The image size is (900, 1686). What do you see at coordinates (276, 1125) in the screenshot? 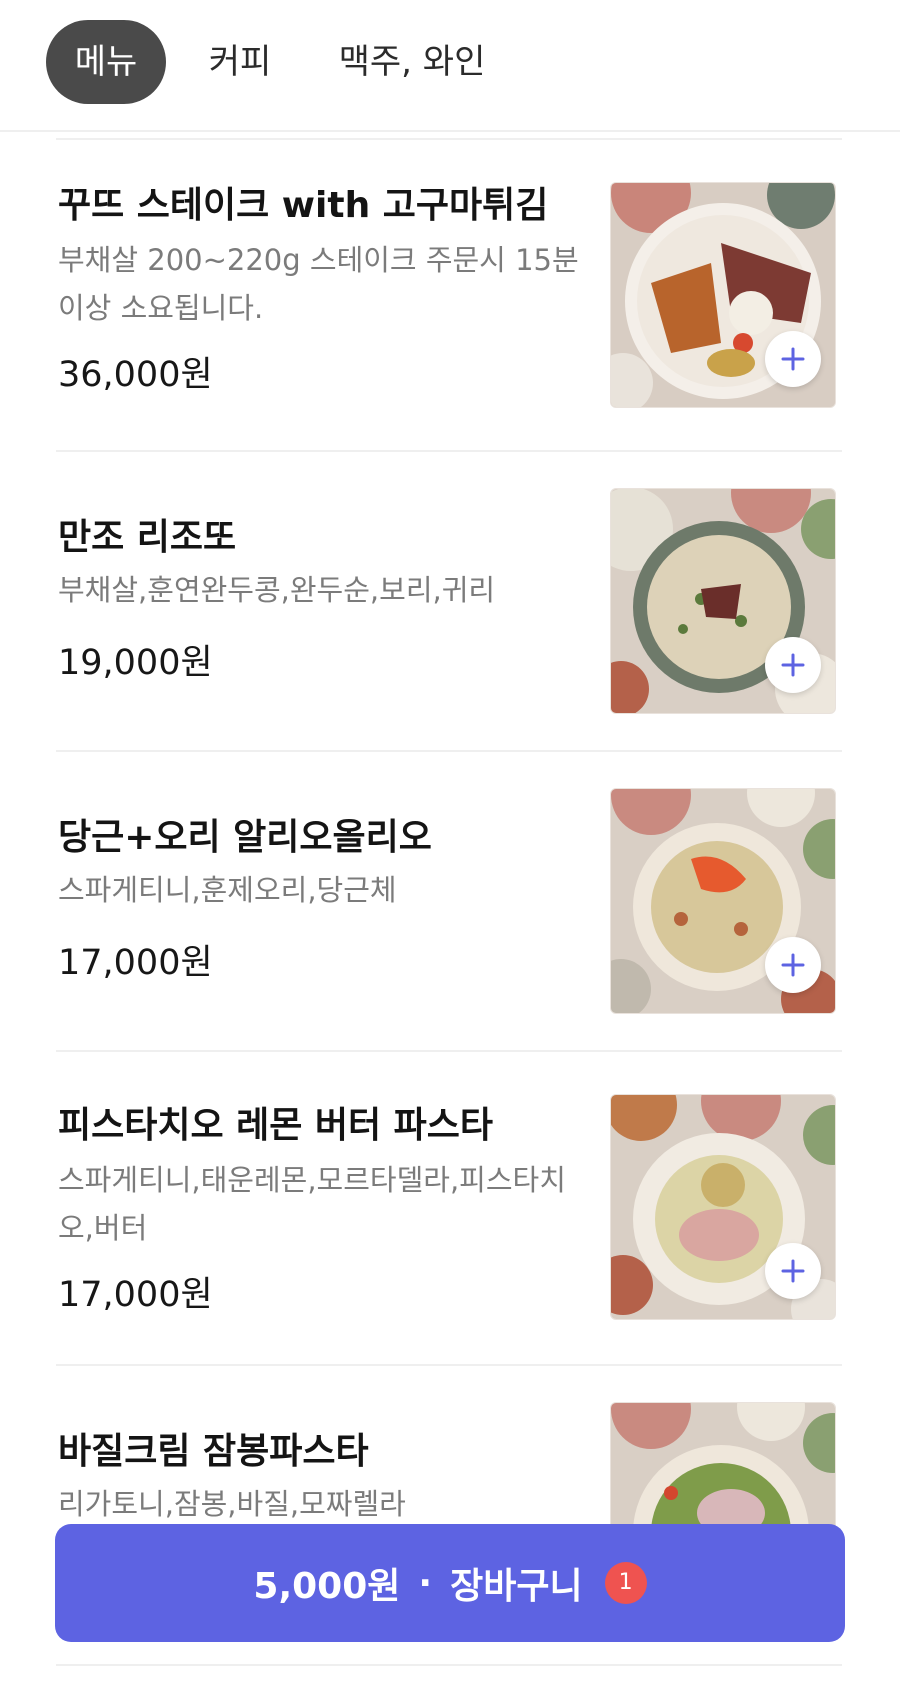
I see `menu-item-name: 피스타치오 레몬 버터 파스타` at bounding box center [276, 1125].